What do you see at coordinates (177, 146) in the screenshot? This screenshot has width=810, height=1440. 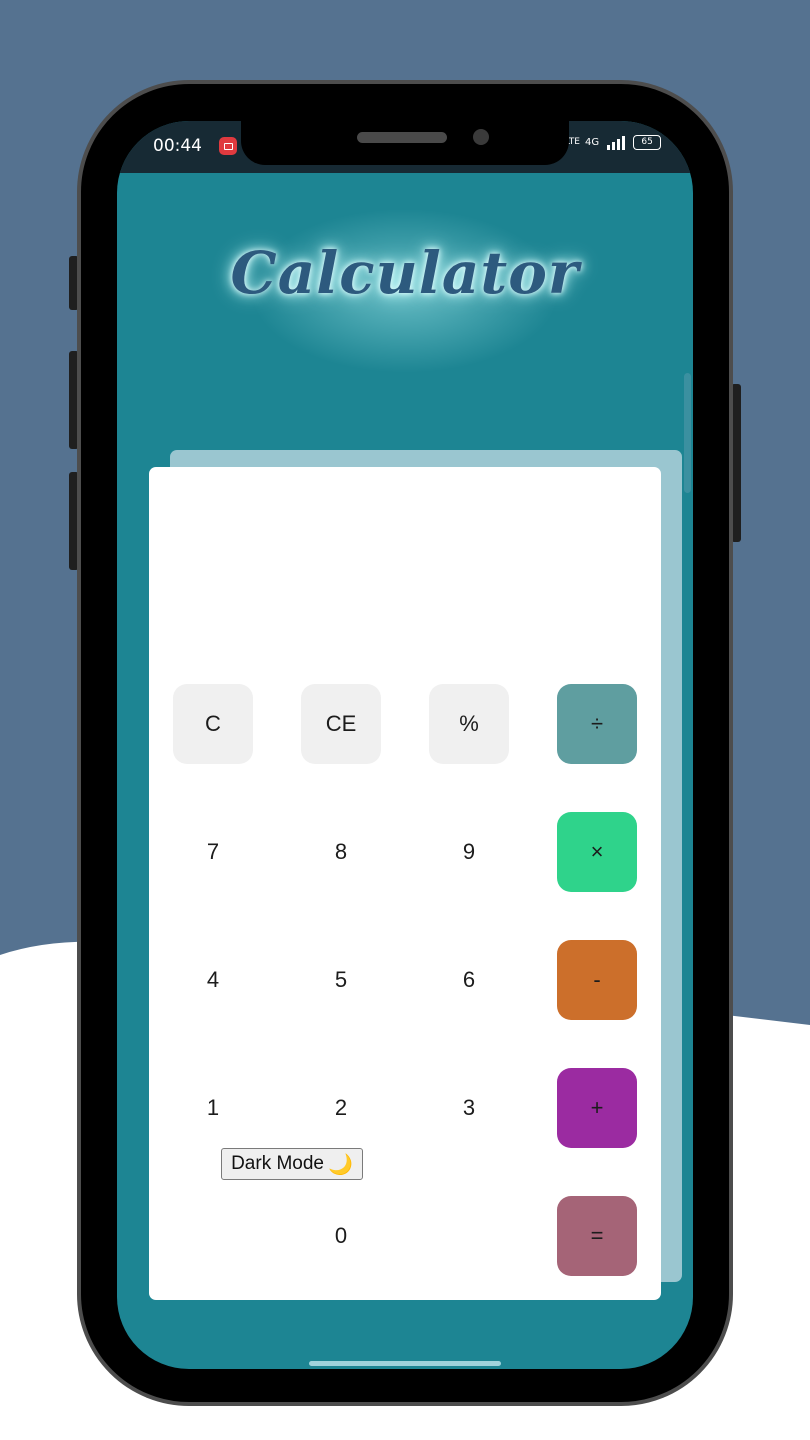 I see `status-time: 00:44` at bounding box center [177, 146].